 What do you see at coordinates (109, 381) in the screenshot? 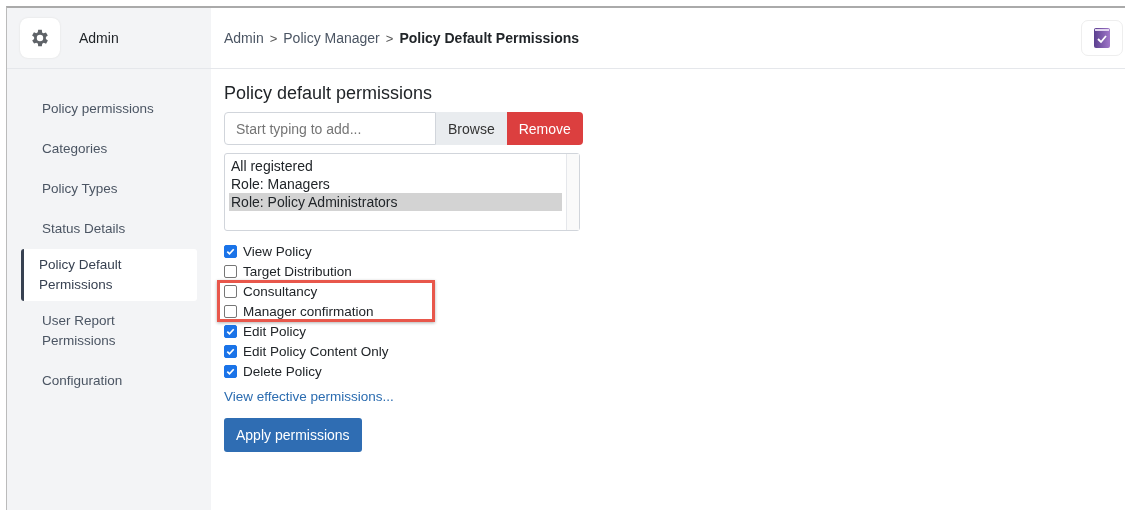
I see `sidebar-item: Configuration` at bounding box center [109, 381].